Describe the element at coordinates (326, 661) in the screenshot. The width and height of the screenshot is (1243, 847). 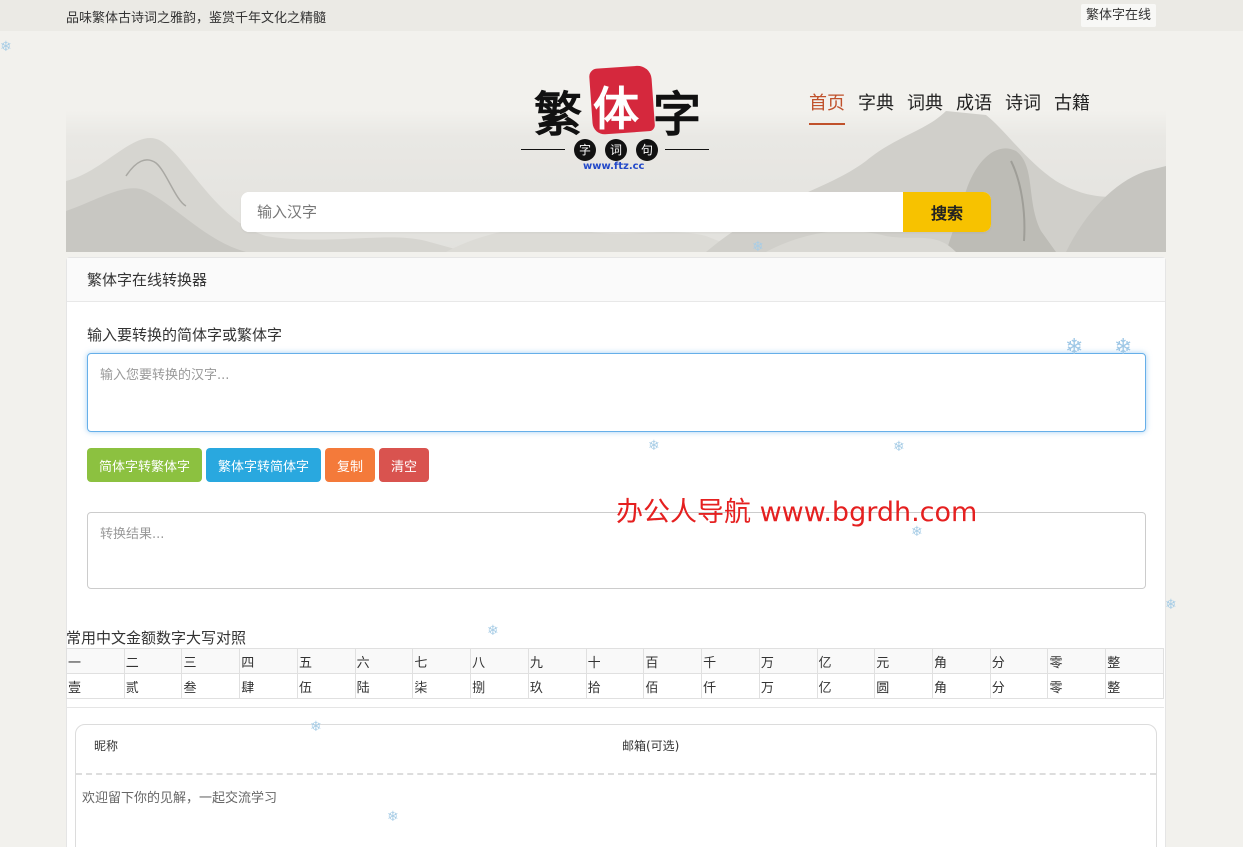
I see `table-cell: 五` at that location.